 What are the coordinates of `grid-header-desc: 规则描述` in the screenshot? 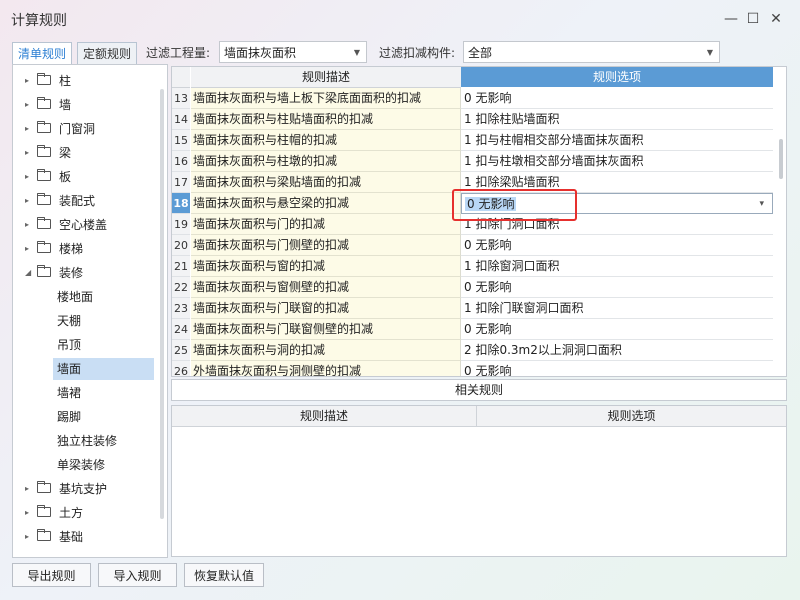 It's located at (326, 77).